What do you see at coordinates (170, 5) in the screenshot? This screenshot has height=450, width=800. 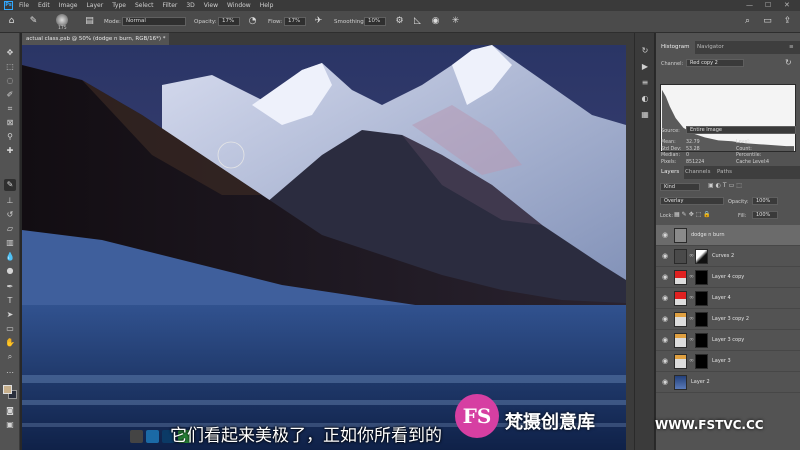 I see `menu-filter: Filter` at bounding box center [170, 5].